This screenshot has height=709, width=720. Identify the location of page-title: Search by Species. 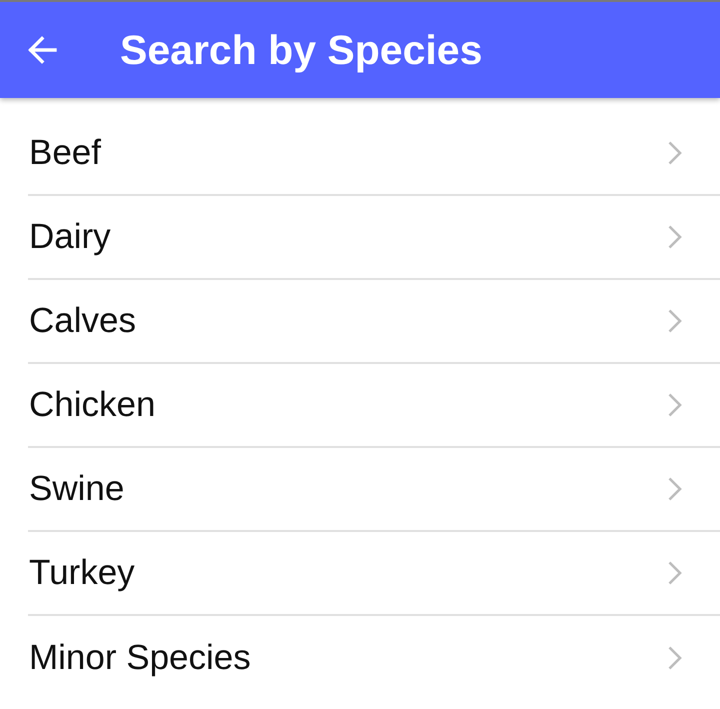
(301, 50).